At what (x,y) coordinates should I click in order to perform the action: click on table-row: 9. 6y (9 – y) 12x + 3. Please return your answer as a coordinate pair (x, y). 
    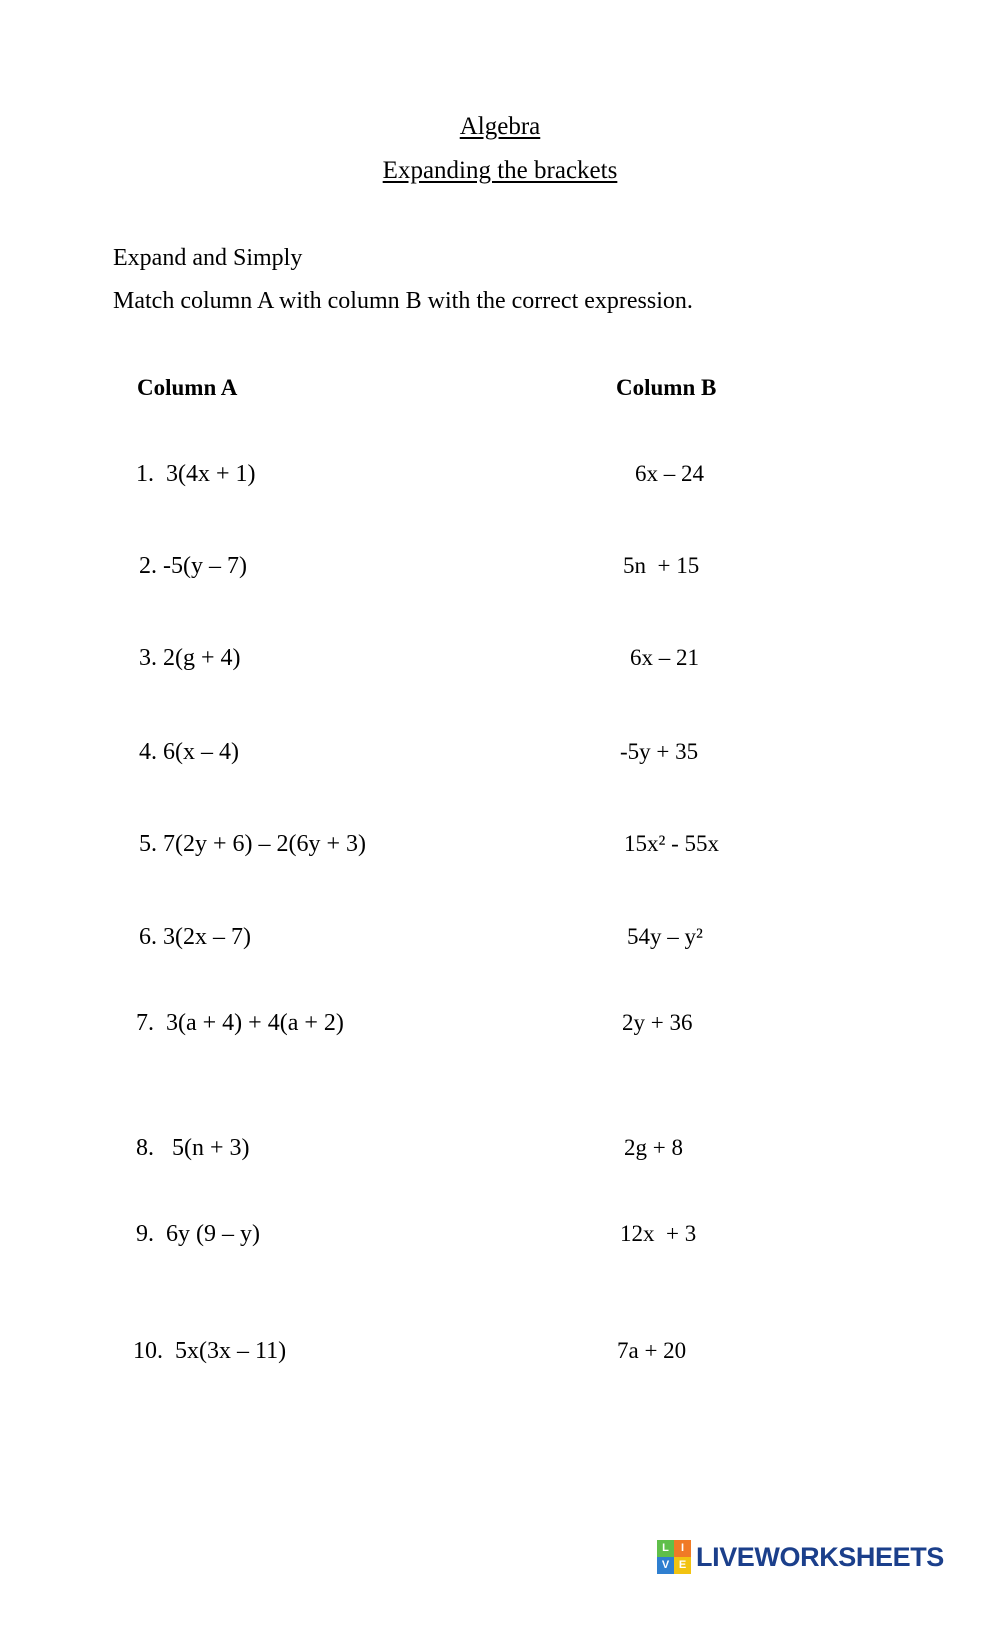
    Looking at the image, I should click on (500, 1234).